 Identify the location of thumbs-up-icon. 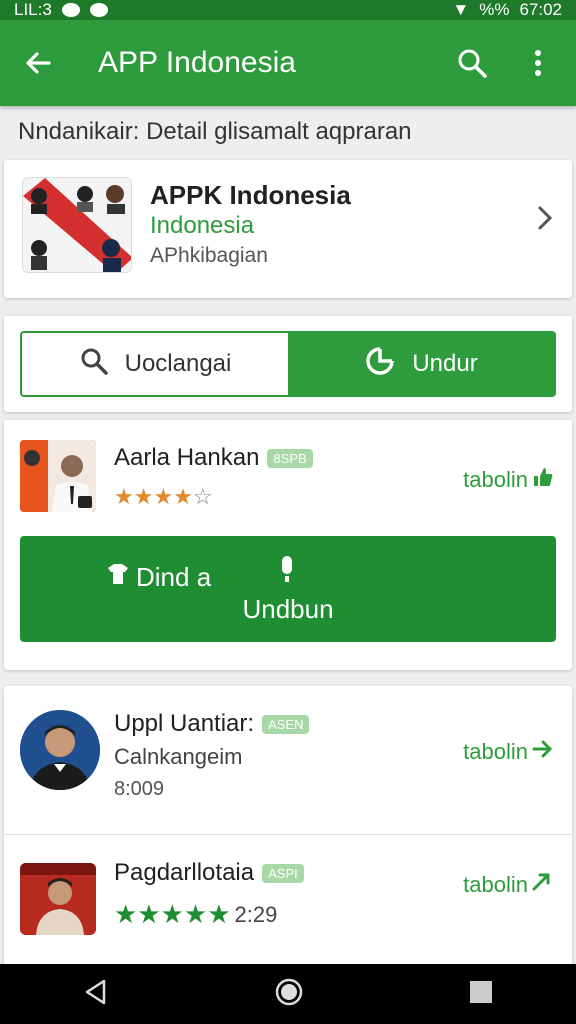
(543, 480).